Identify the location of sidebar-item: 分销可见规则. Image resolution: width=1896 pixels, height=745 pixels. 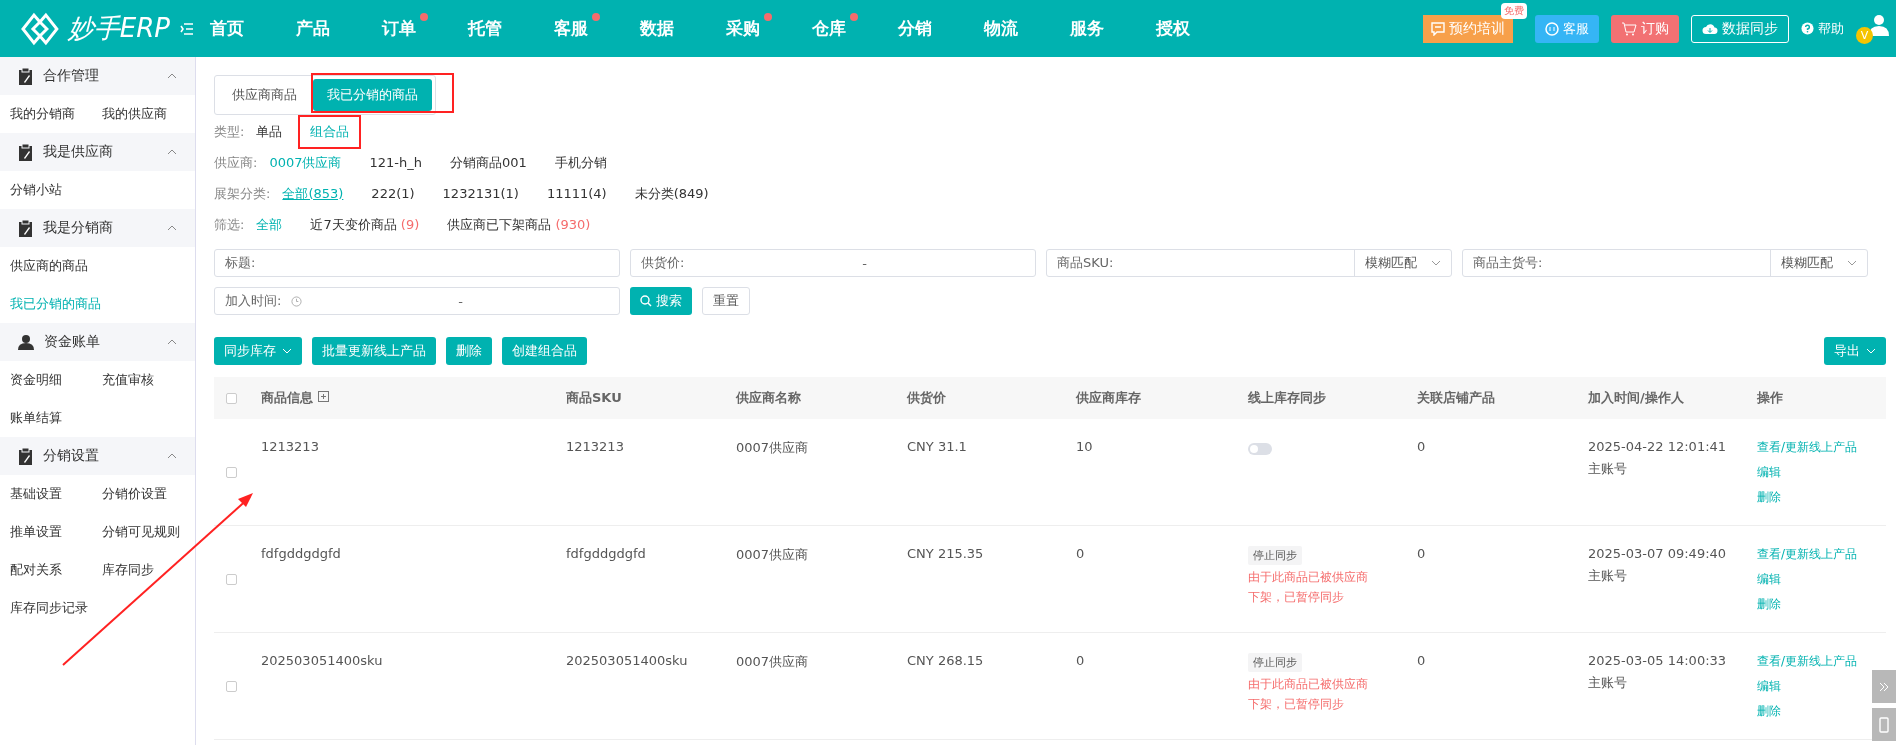
(136, 532).